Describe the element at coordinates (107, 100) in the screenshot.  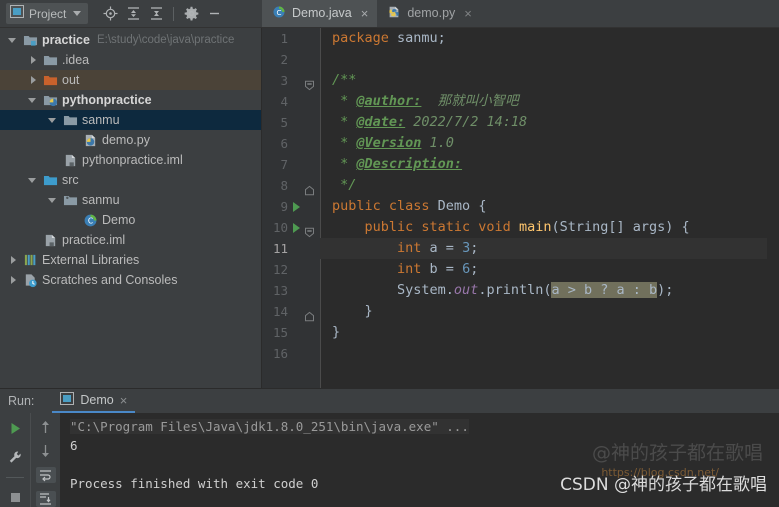
I see `tree-label: pythonpractice` at that location.